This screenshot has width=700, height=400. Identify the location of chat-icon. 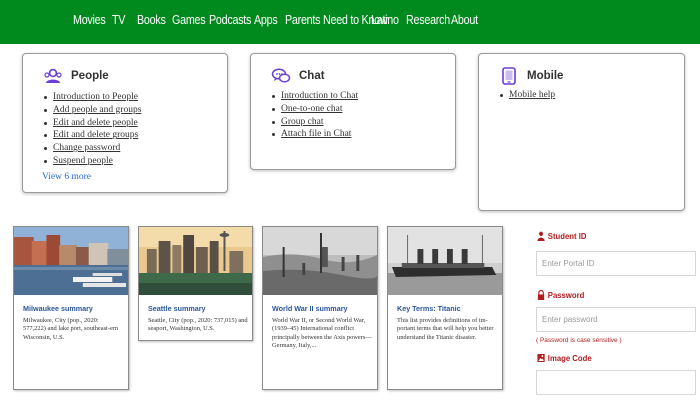
(281, 76).